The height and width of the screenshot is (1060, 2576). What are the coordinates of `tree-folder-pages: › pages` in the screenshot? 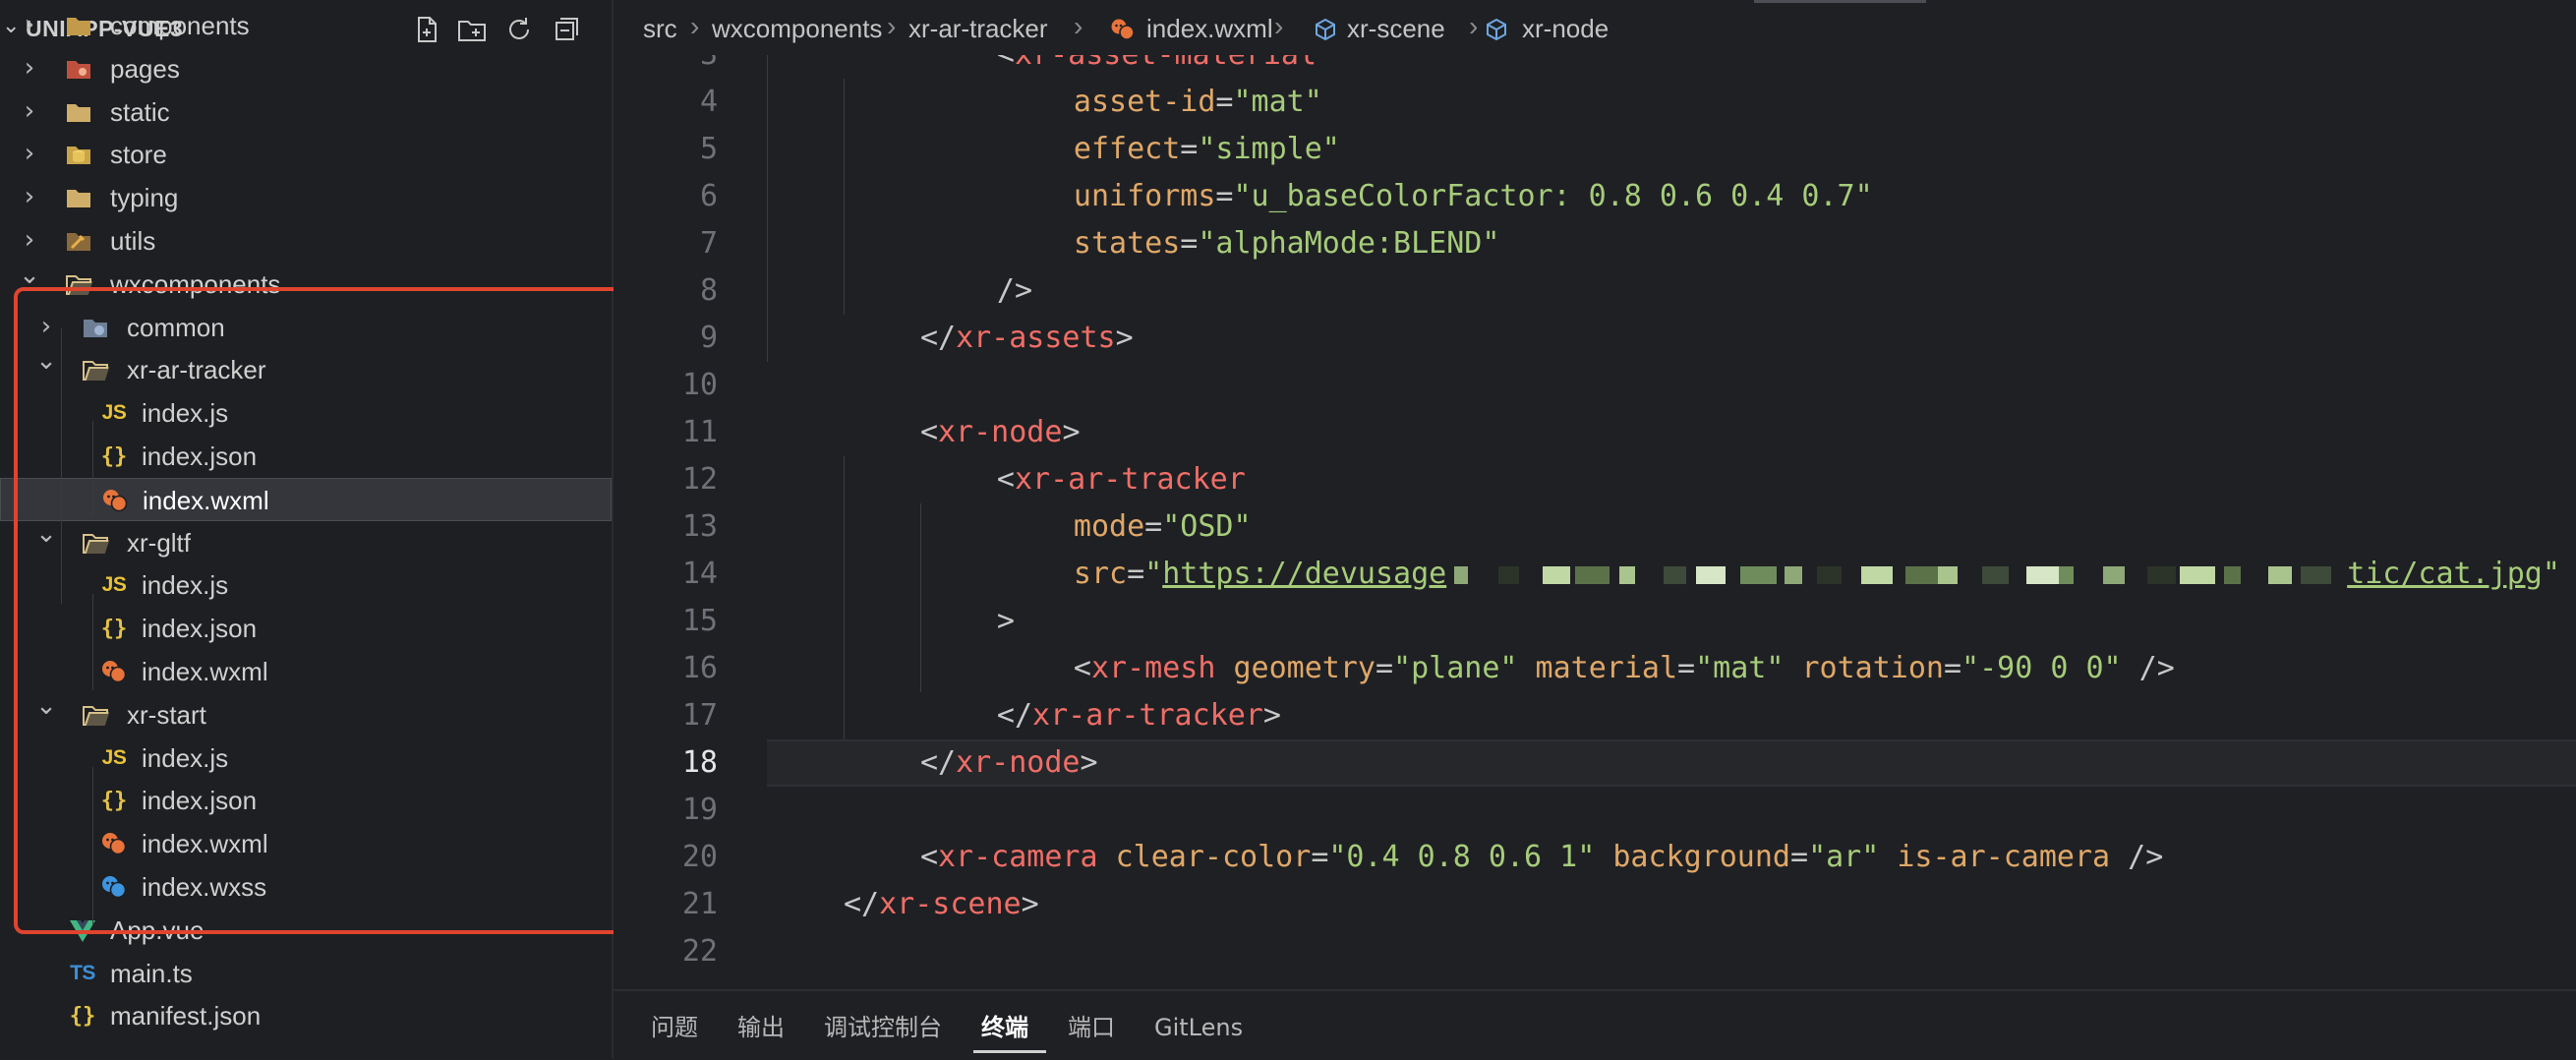 It's located at (306, 69).